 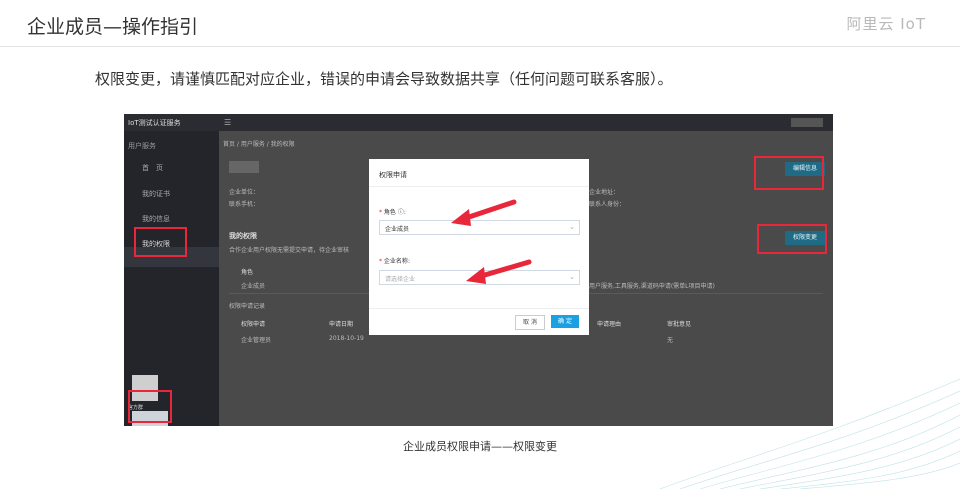 What do you see at coordinates (156, 219) in the screenshot?
I see `sidebar-item-info: 我的信息` at bounding box center [156, 219].